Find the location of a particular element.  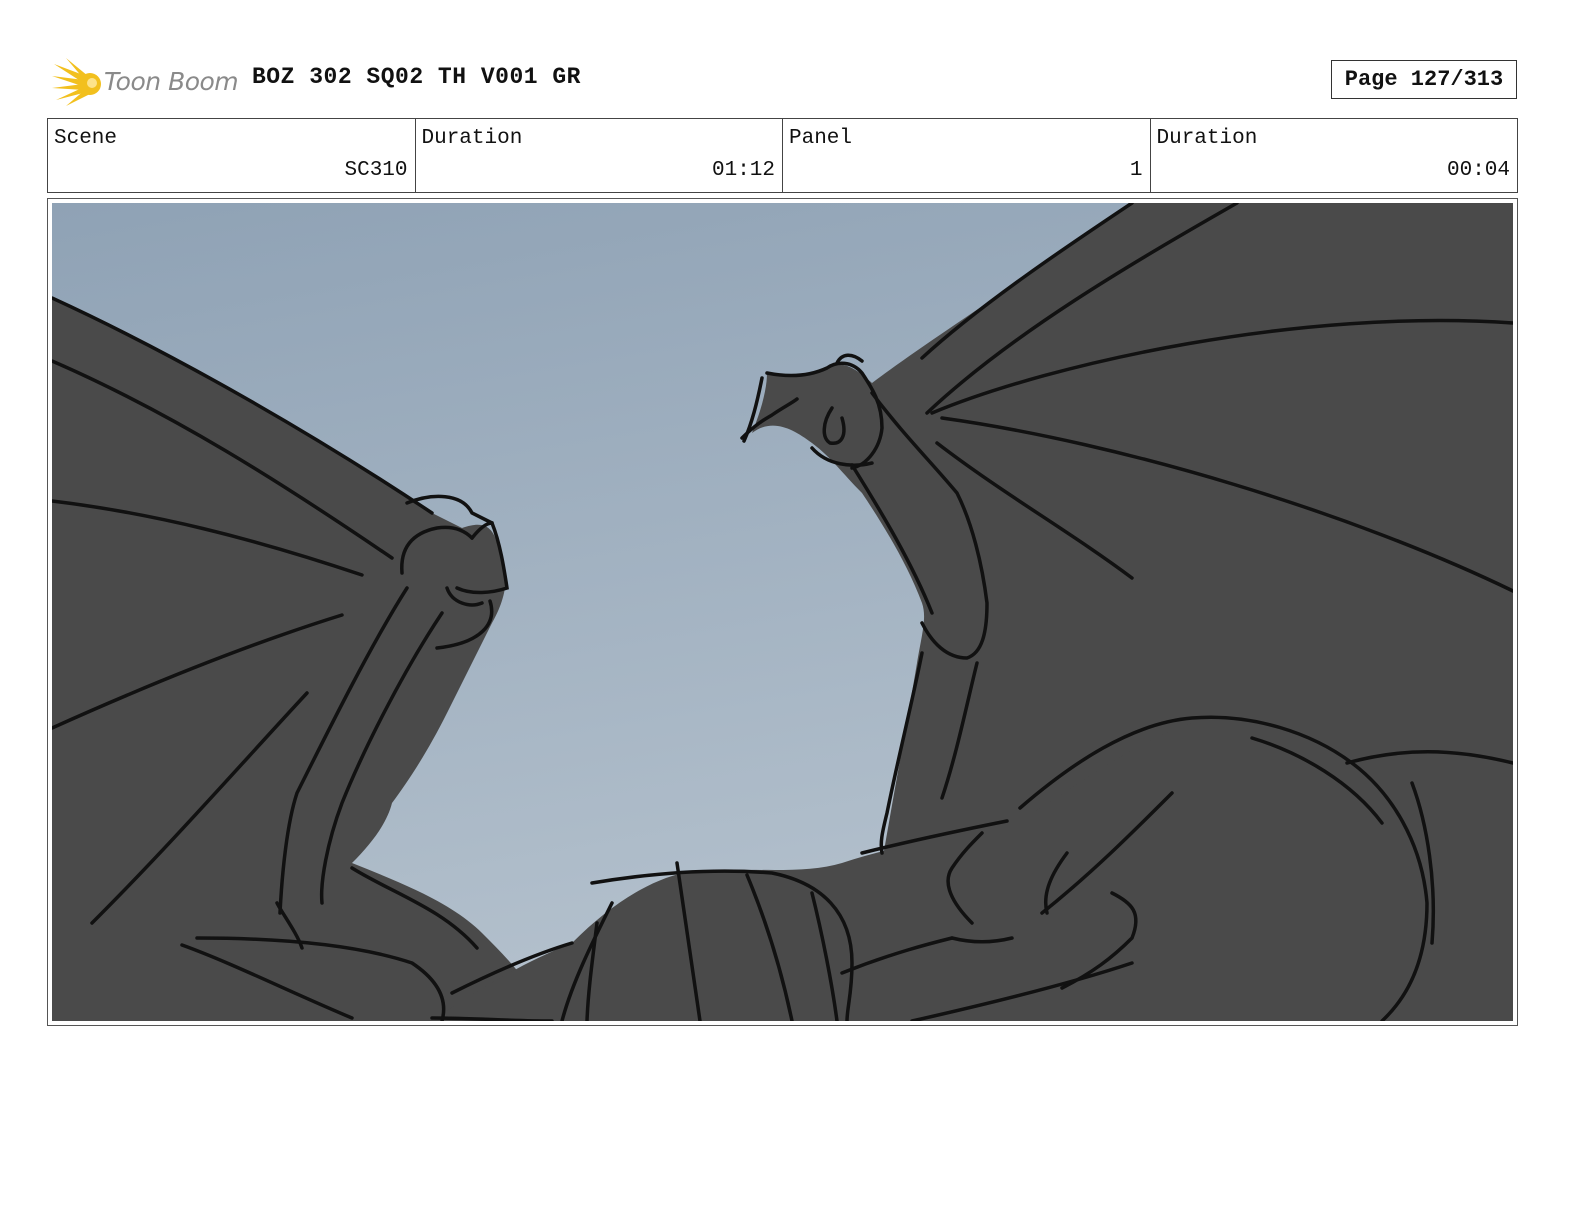

scene-cell: Scene SC310 is located at coordinates (232, 155).